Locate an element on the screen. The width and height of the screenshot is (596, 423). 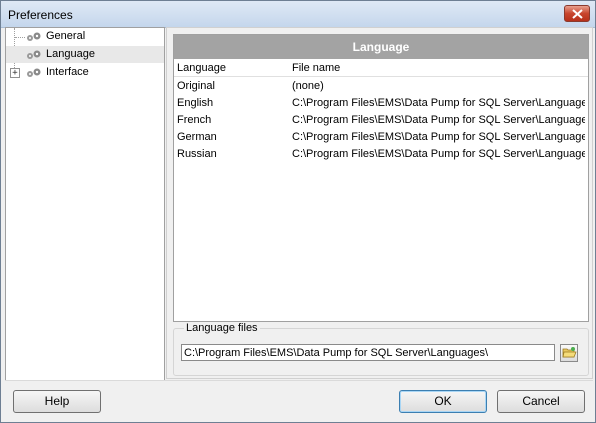
help-button: Help is located at coordinates (57, 401).